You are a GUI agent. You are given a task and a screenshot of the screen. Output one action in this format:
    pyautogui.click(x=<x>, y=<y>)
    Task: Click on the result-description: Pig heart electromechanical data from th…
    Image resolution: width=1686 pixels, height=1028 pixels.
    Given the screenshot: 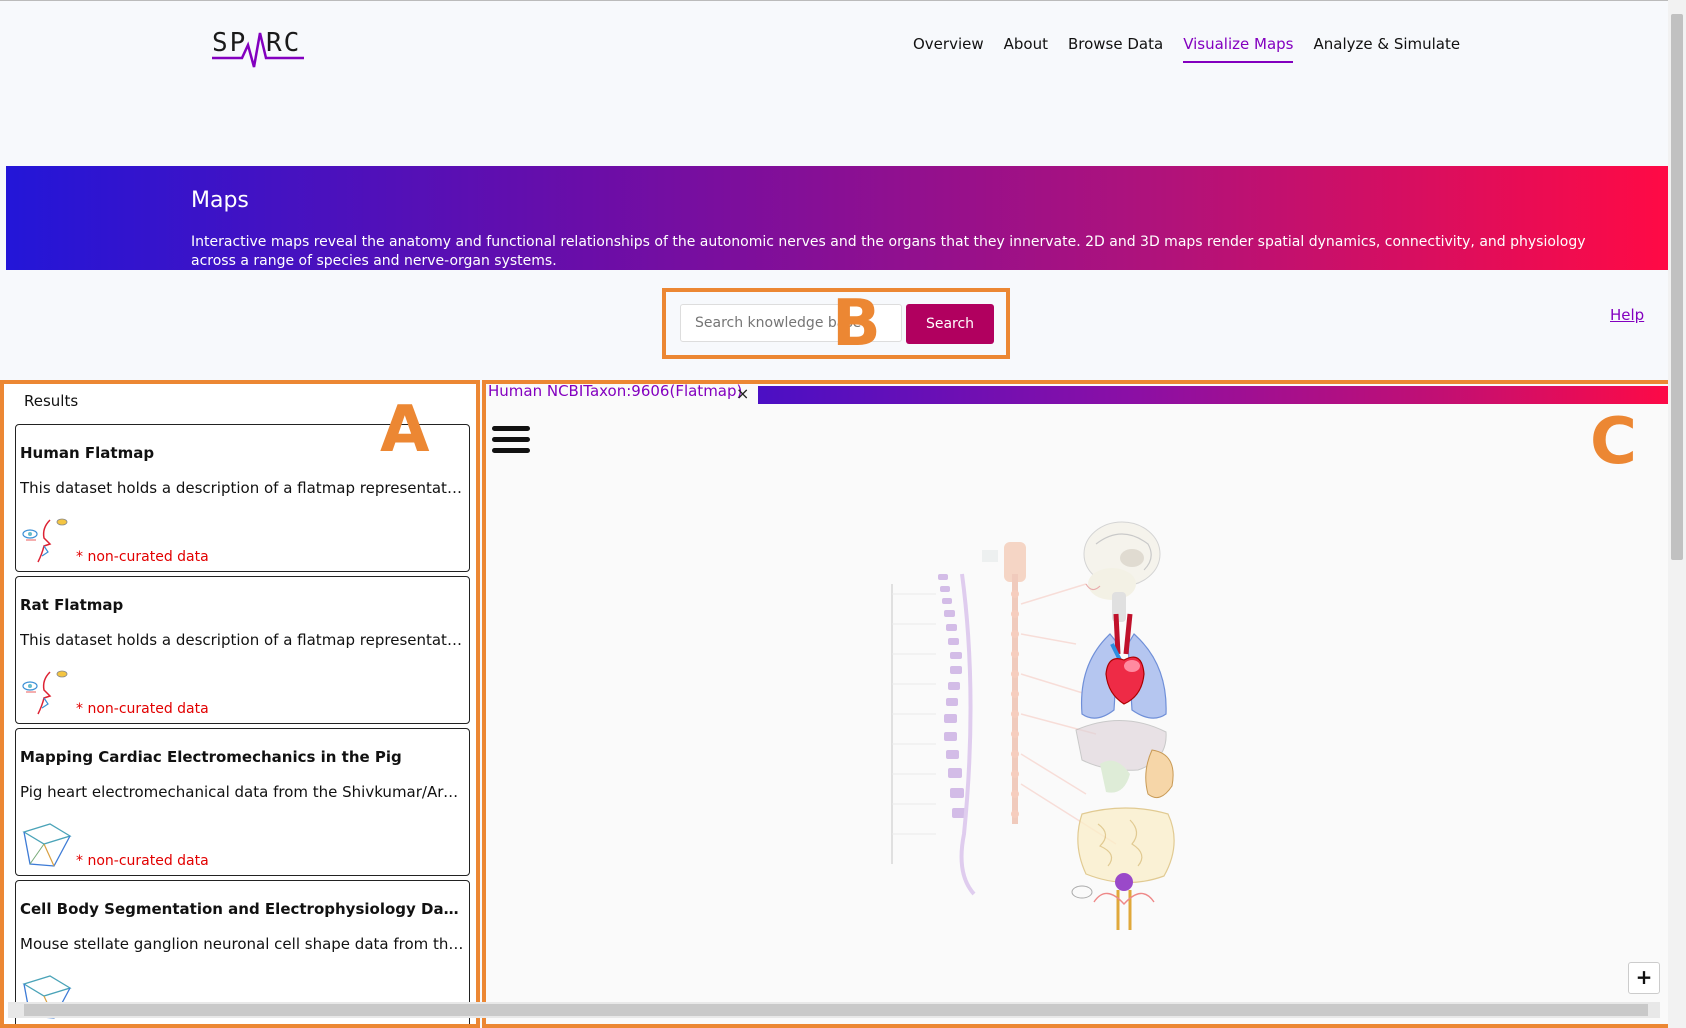 What is the action you would take?
    pyautogui.click(x=242, y=792)
    